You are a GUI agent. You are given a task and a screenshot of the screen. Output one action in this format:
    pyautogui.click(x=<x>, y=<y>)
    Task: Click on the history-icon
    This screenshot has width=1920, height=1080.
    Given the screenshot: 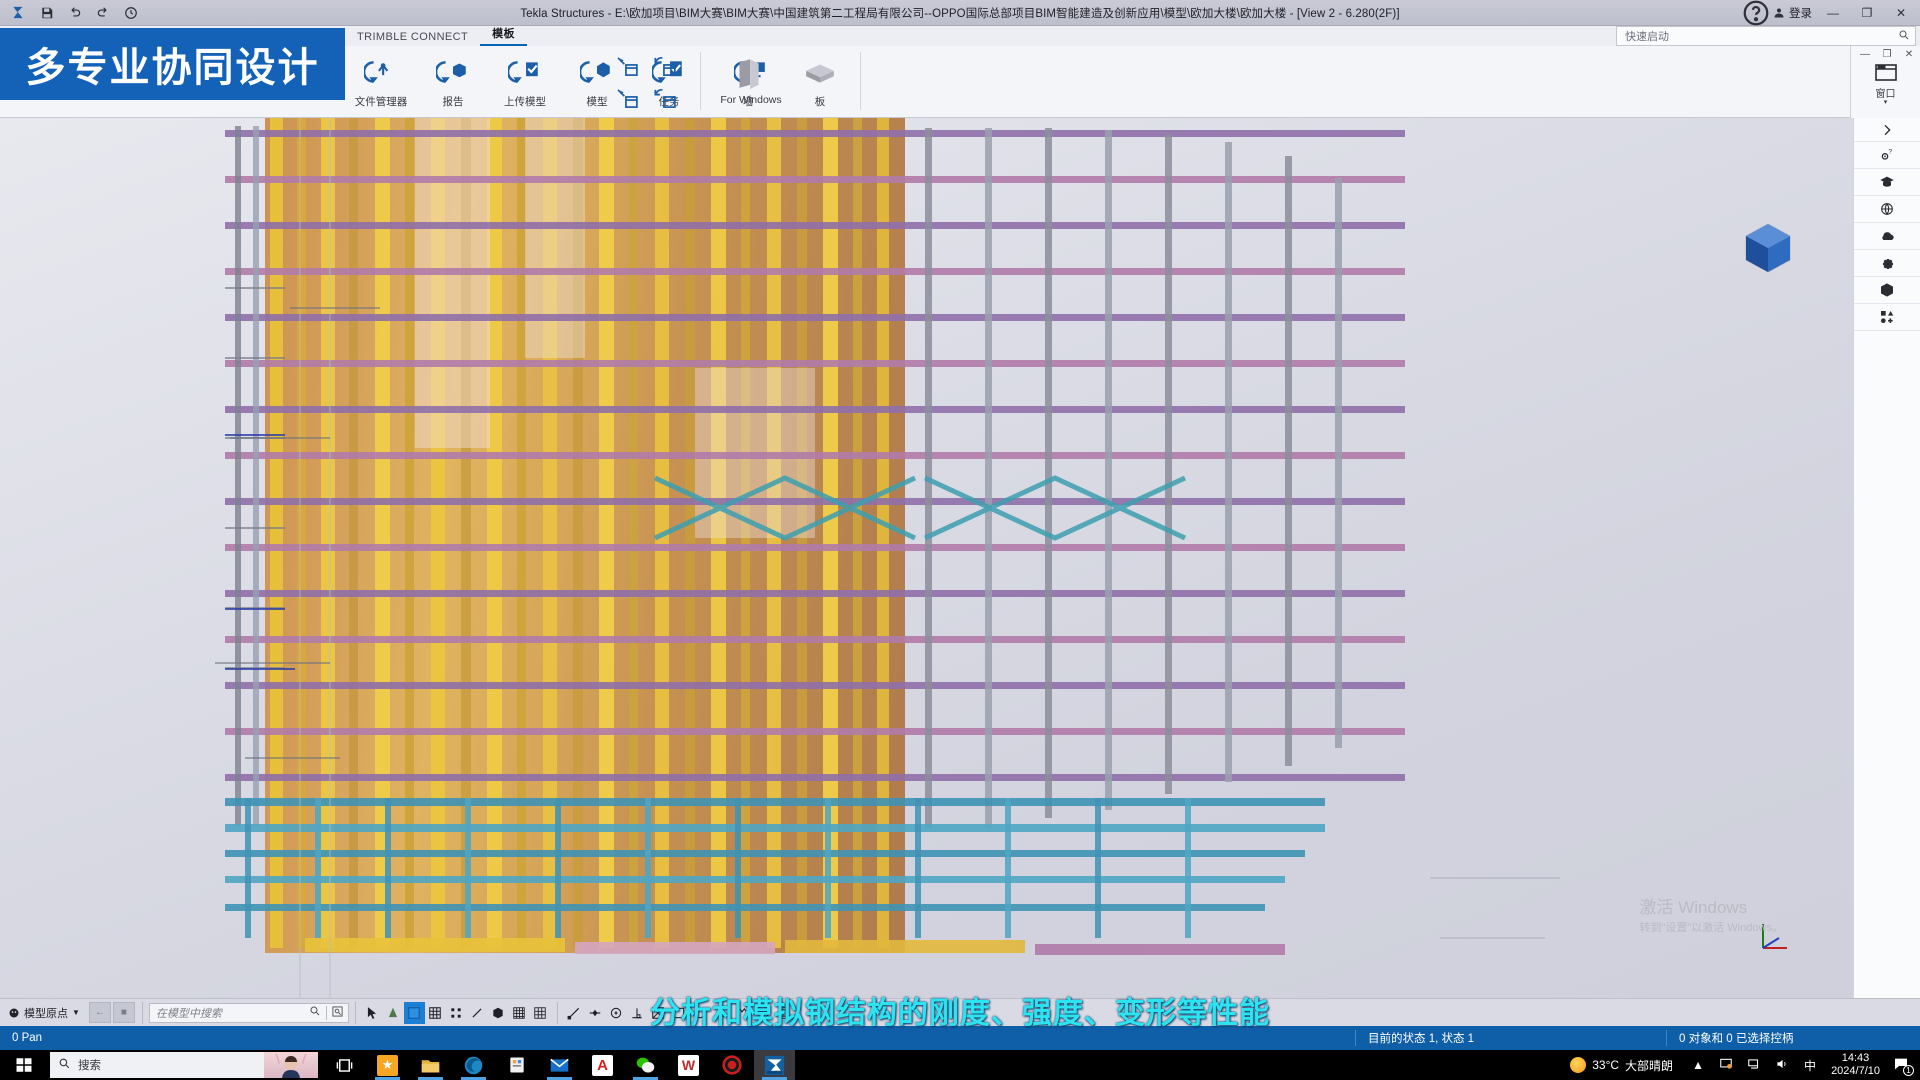 What is the action you would take?
    pyautogui.click(x=131, y=13)
    